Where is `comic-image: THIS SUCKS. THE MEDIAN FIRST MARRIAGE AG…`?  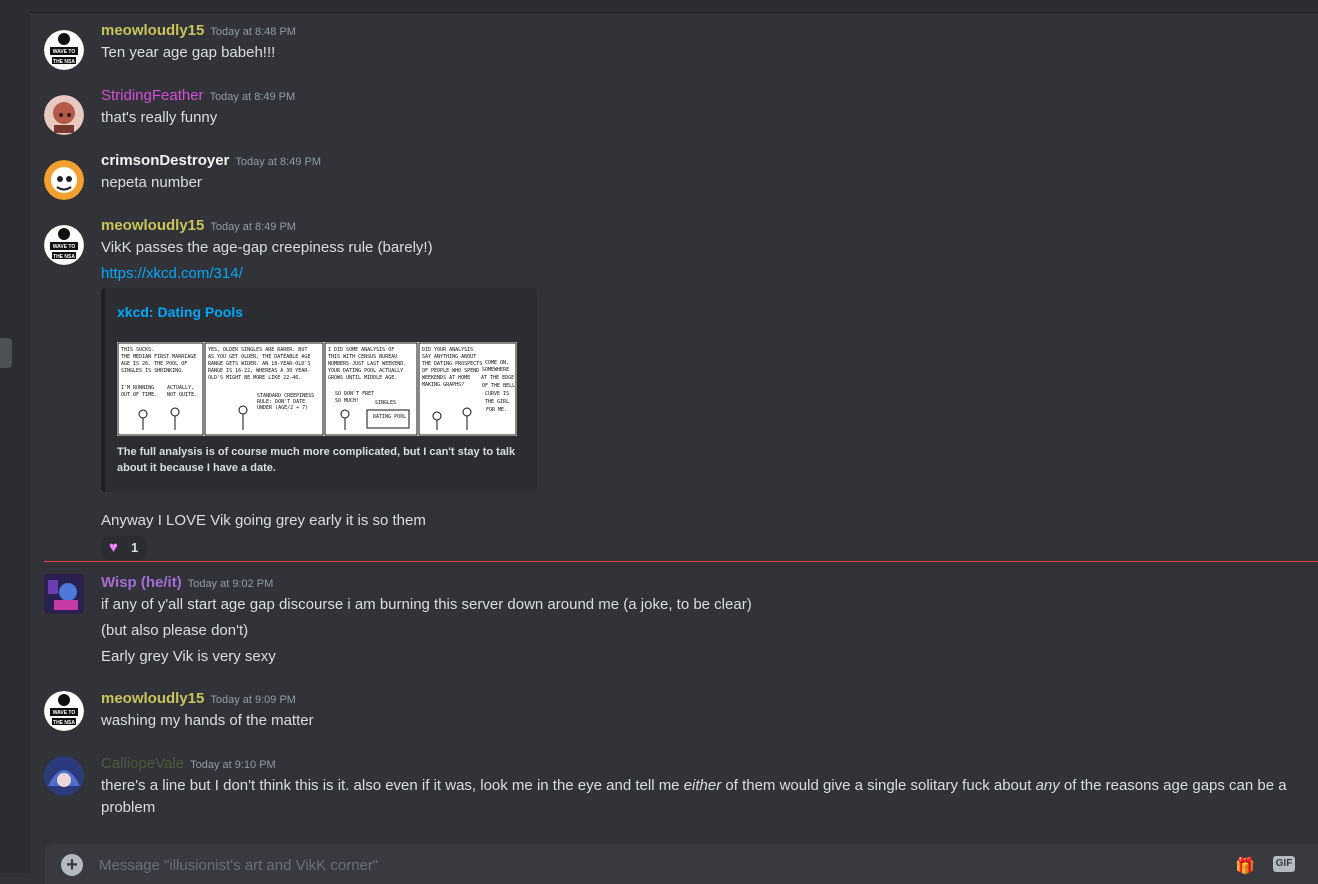 comic-image: THIS SUCKS. THE MEDIAN FIRST MARRIAGE AG… is located at coordinates (317, 389).